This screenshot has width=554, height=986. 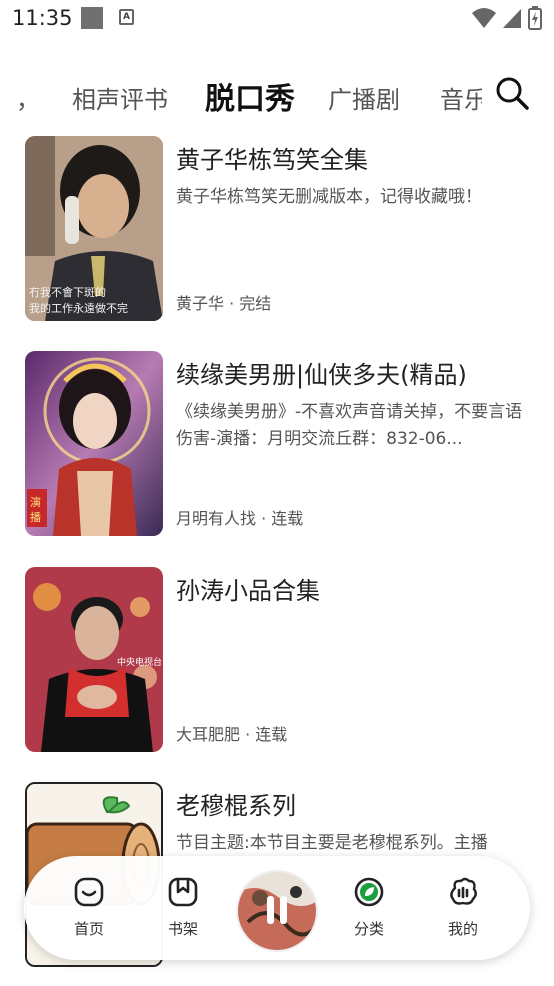 What do you see at coordinates (94, 228) in the screenshot?
I see `cover-image: 冇我不會下斑的 我的工作永遠做不完` at bounding box center [94, 228].